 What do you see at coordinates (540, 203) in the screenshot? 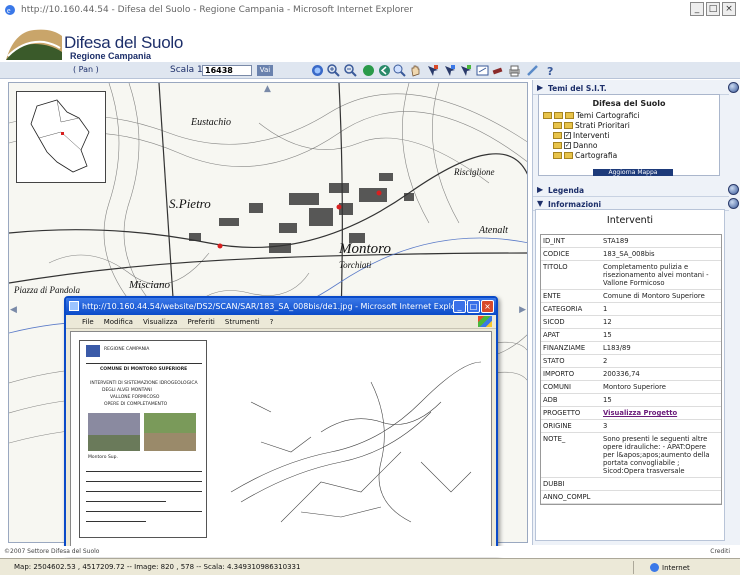
I see `expand-arrow-icon: ▼` at bounding box center [540, 203].